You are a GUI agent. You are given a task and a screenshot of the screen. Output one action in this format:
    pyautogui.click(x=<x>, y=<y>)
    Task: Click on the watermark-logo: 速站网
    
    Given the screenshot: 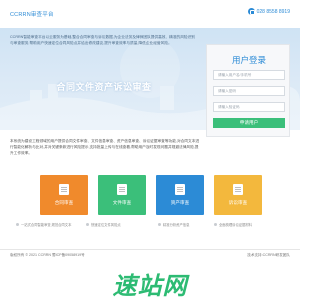 What is the action you would take?
    pyautogui.click(x=150, y=281)
    